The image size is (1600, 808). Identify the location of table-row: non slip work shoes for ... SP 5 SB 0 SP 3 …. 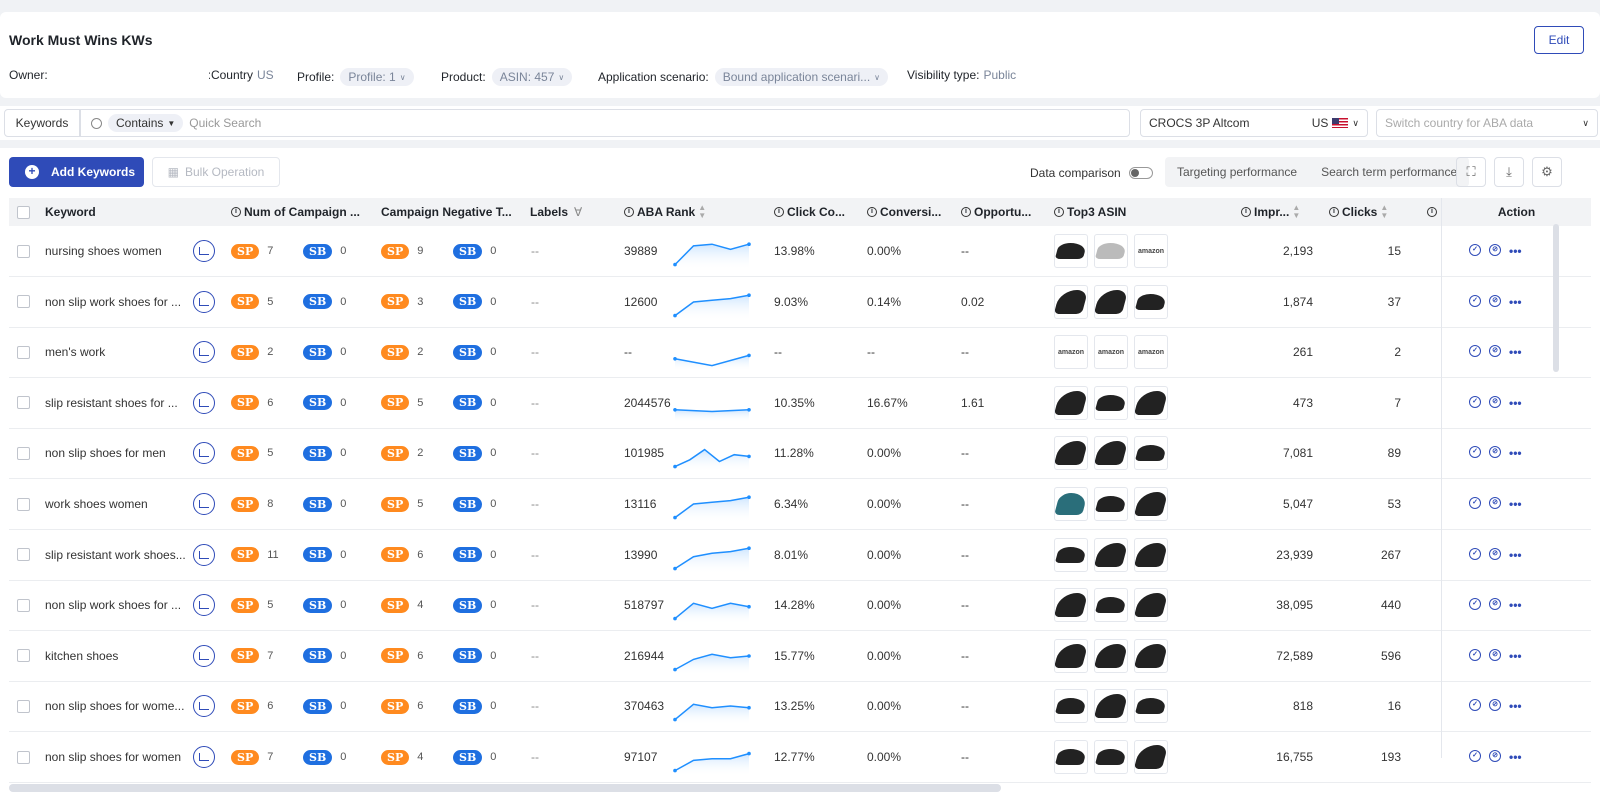
(800, 302).